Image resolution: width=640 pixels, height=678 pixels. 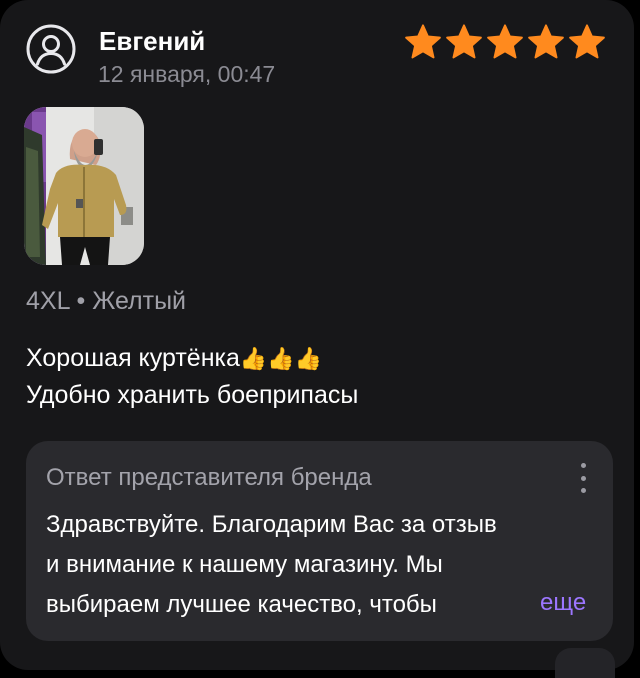 I want to click on product-variant: 4XL • Желтый, so click(x=106, y=301).